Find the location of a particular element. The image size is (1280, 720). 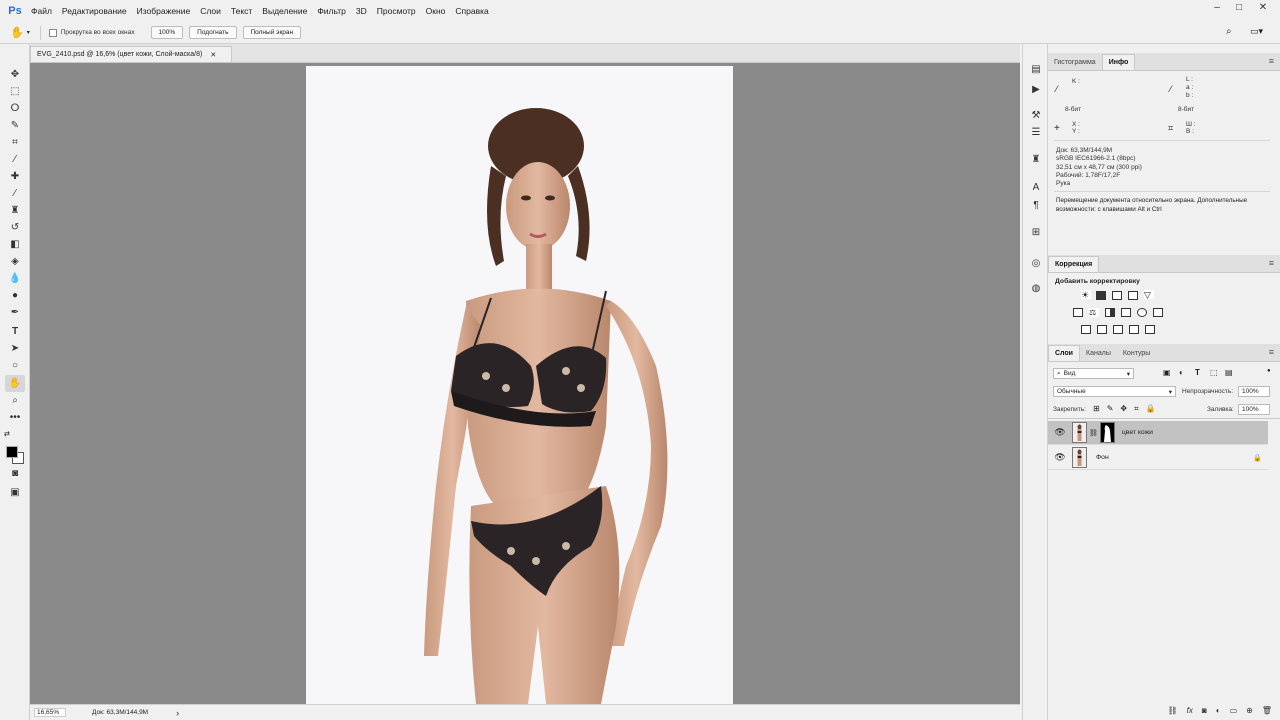

eyedropper-tool-icon: ⁄ is located at coordinates (15, 159).